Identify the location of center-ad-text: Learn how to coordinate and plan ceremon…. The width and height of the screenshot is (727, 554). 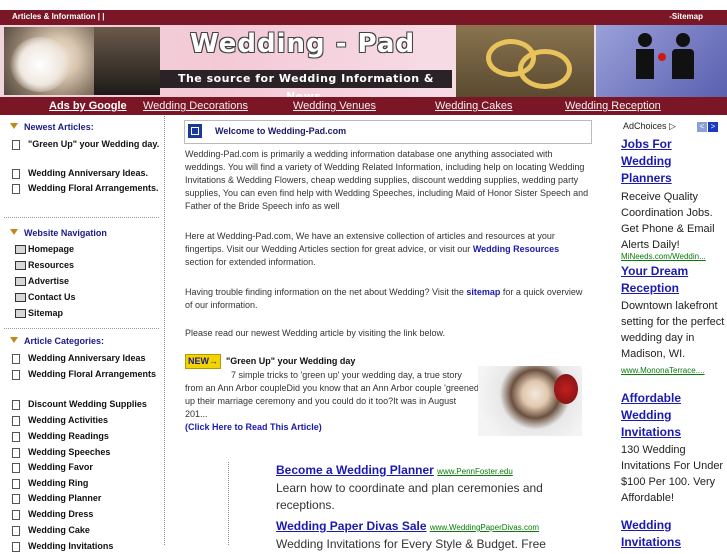
(409, 496).